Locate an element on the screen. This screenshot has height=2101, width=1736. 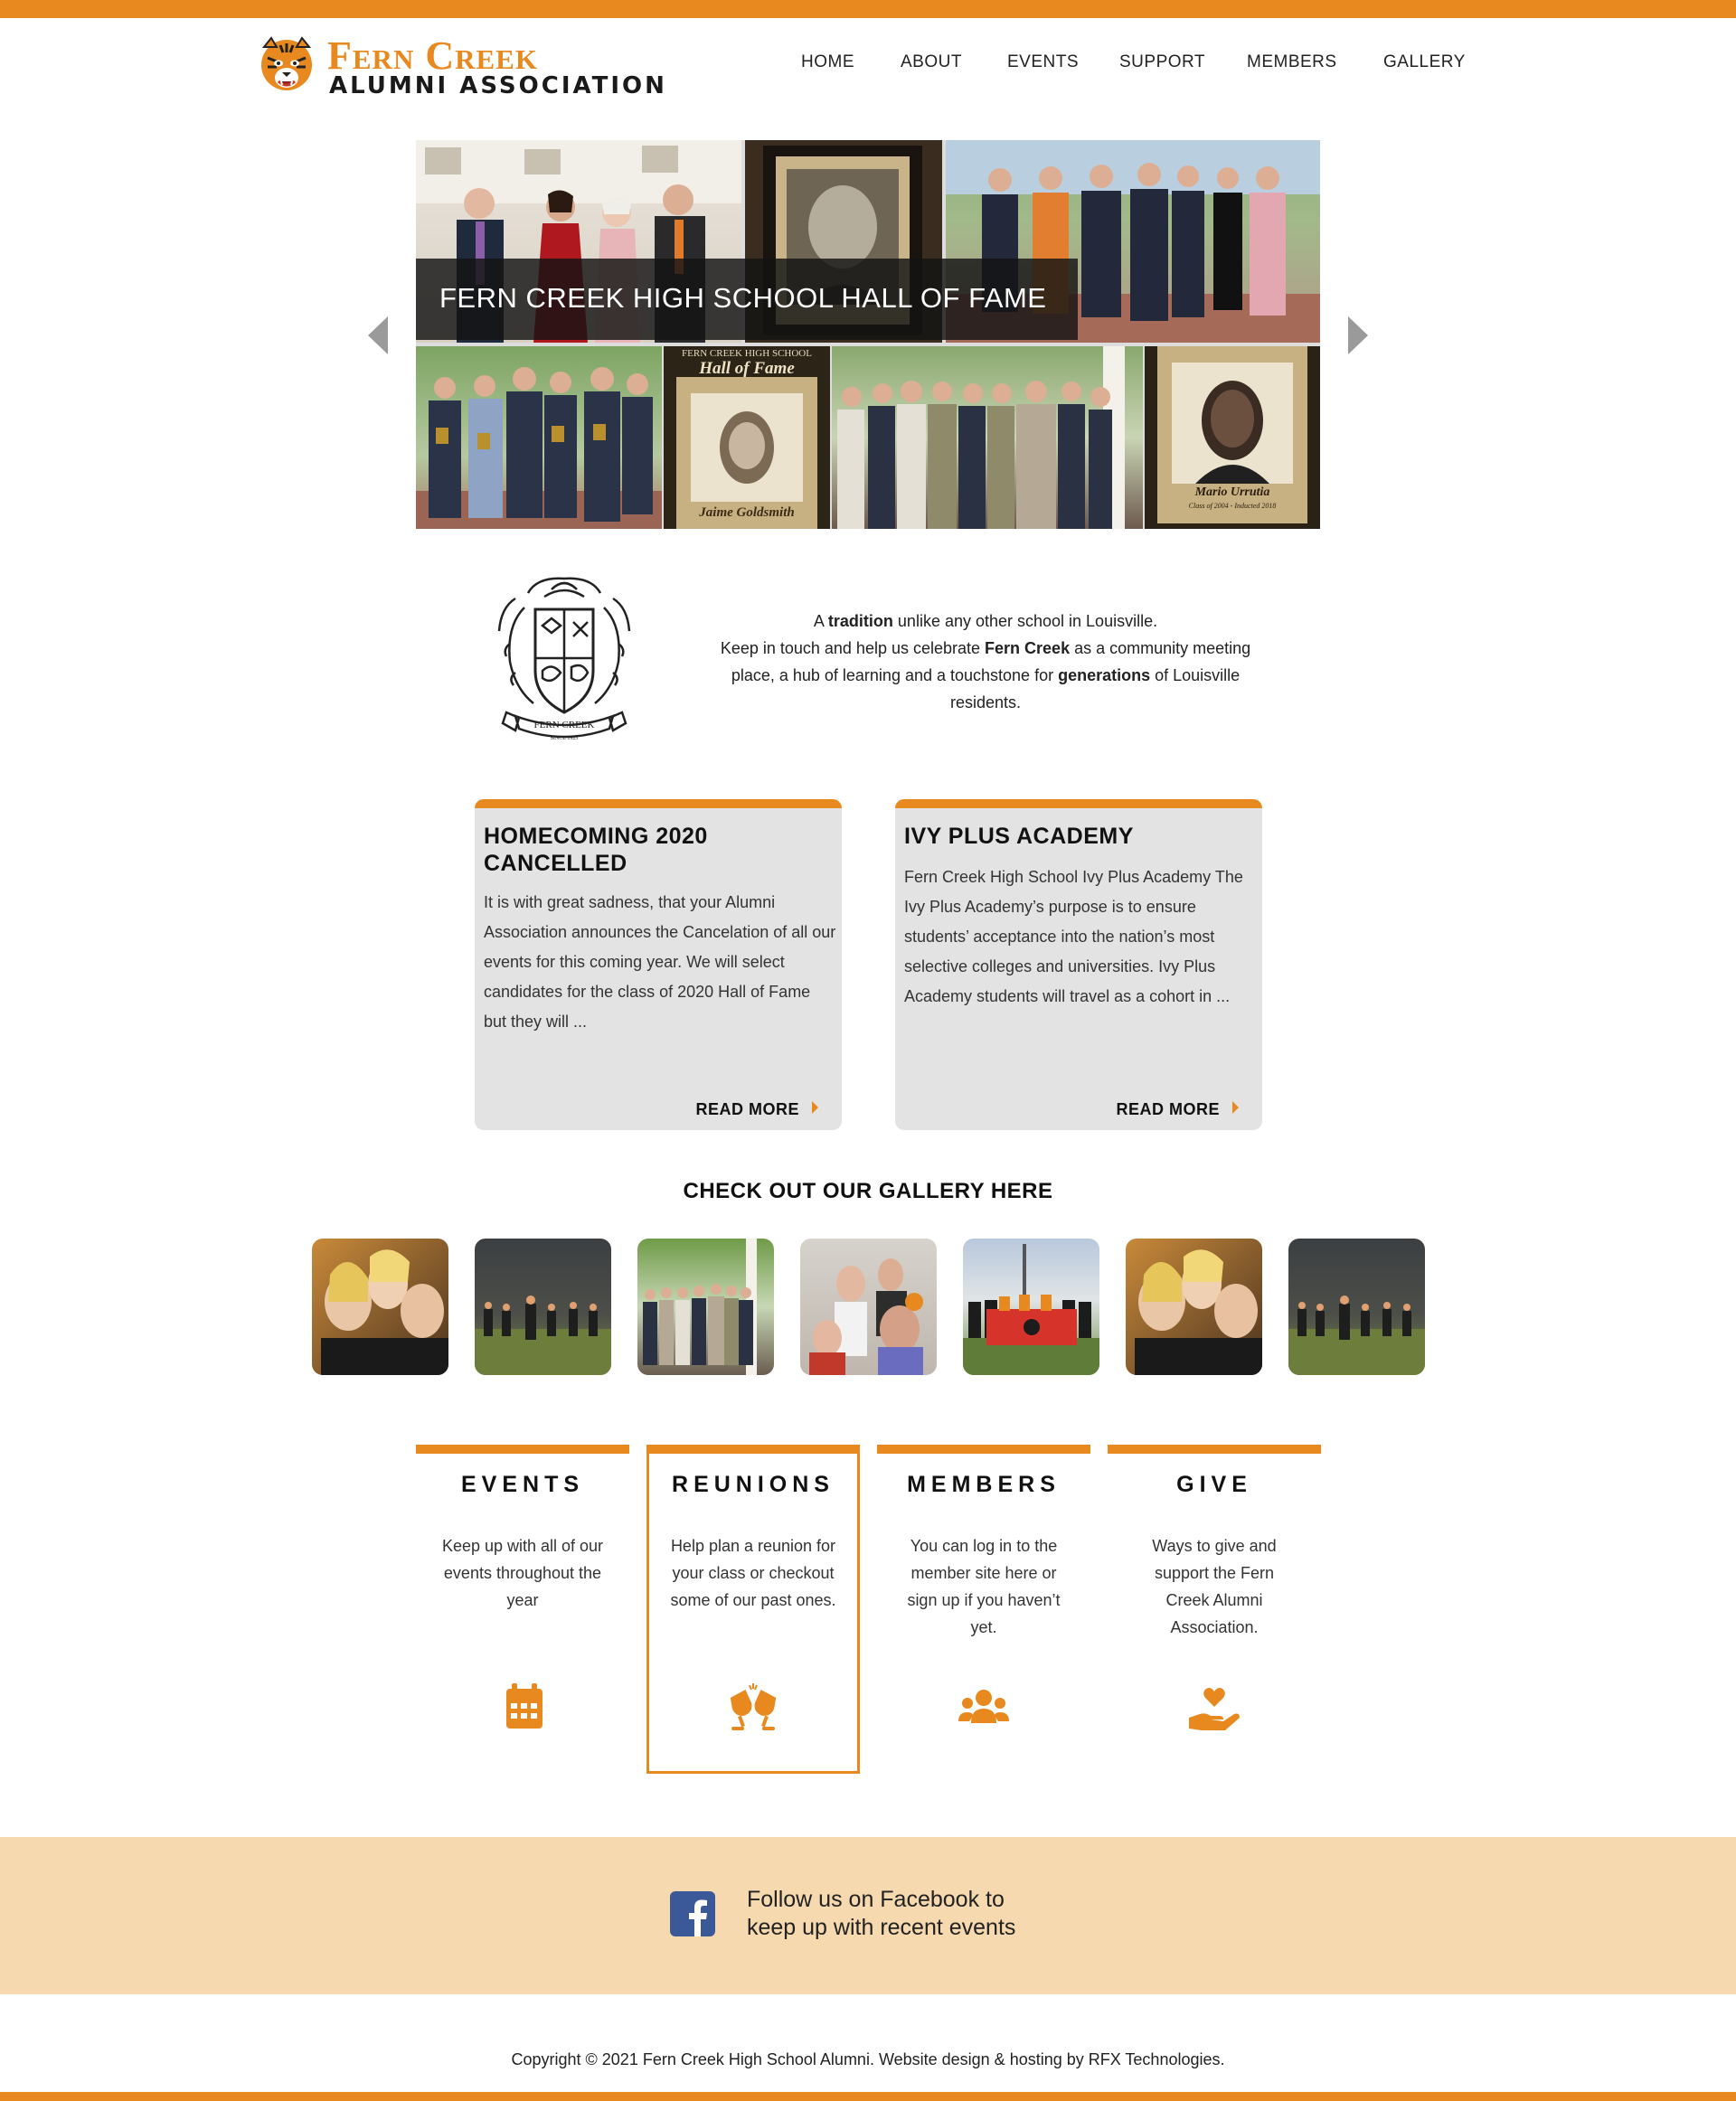
logo-subtitle: ALUMNI ASSOCIATION is located at coordinates (498, 86).